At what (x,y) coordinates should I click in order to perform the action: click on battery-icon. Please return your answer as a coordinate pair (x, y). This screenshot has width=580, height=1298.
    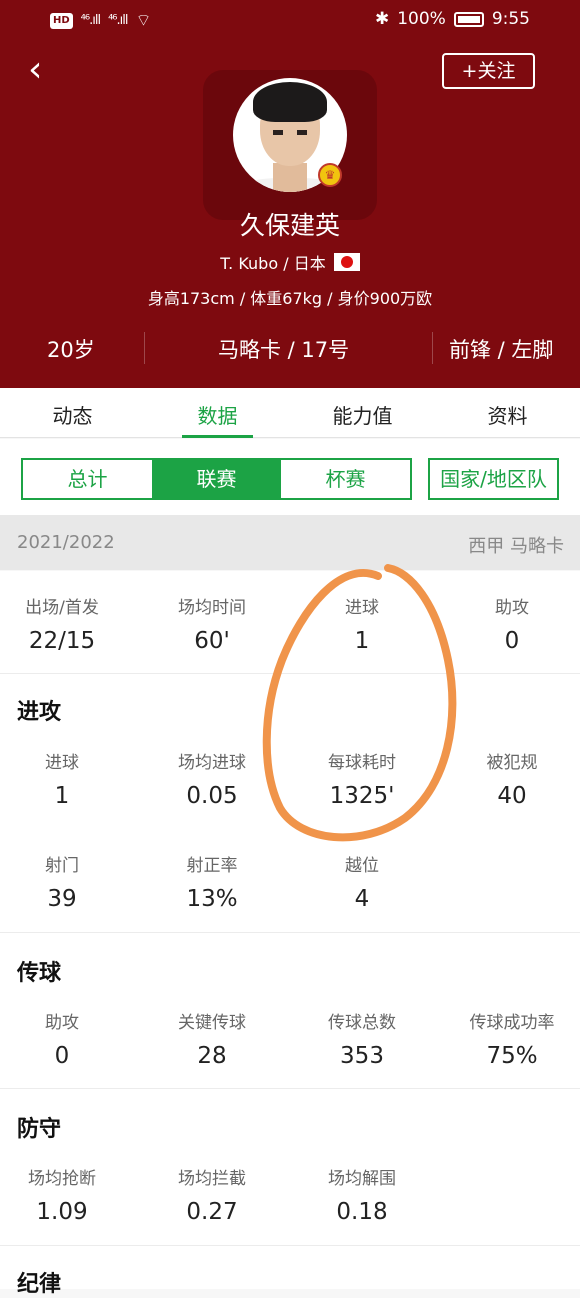
    Looking at the image, I should click on (468, 19).